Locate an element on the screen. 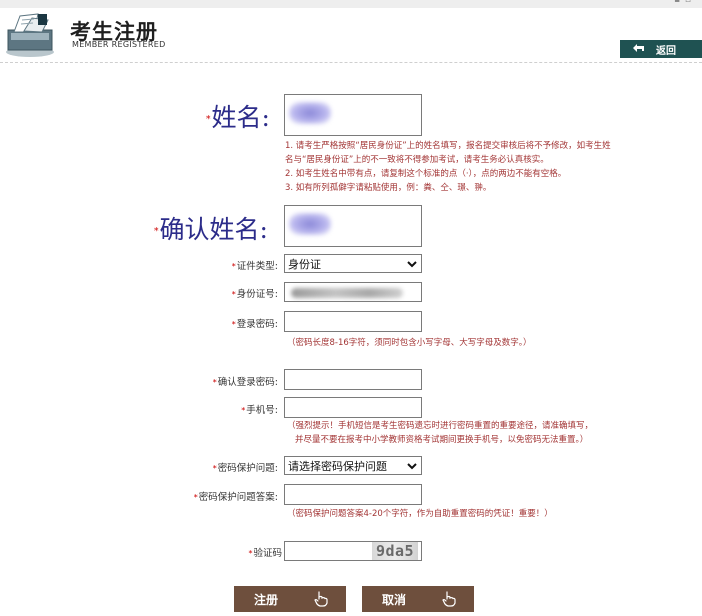  name-label: *姓名: is located at coordinates (238, 117).